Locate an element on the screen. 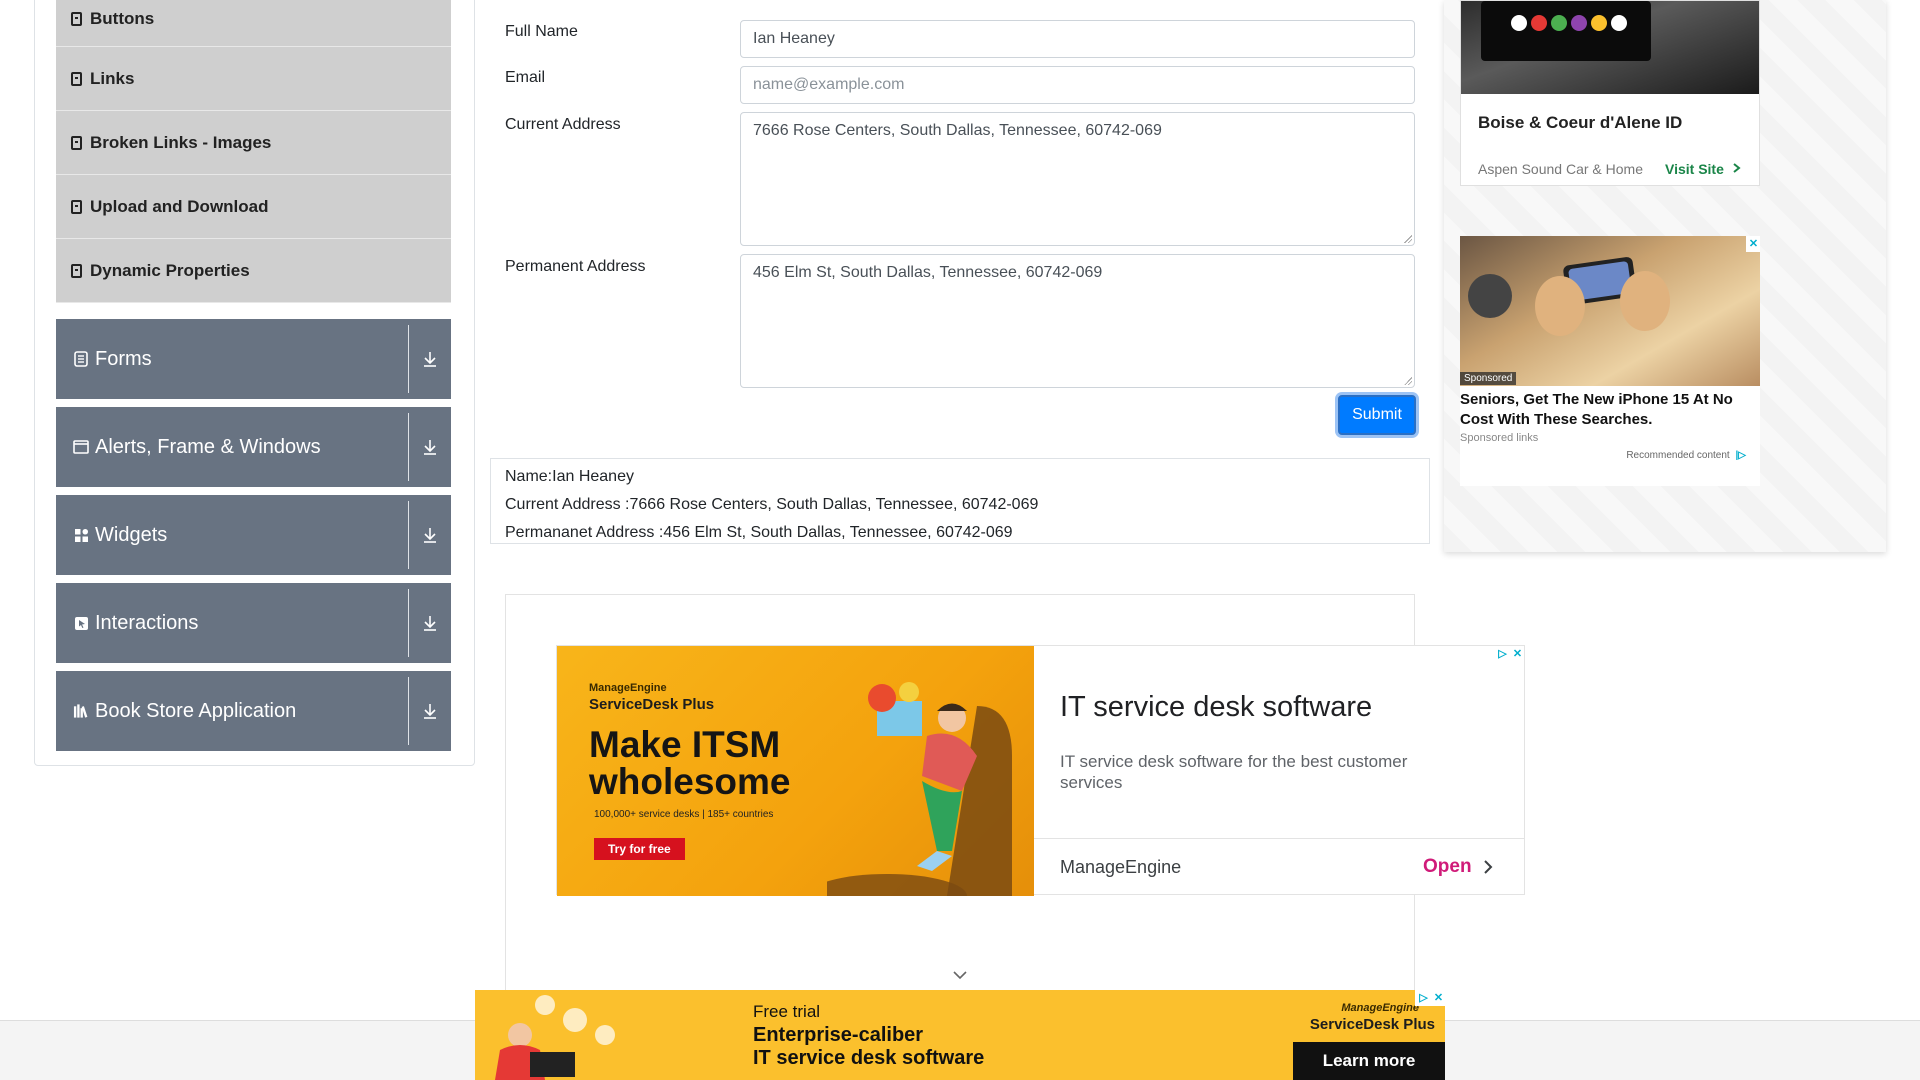  sidebar-item-upload-download: Upload and Download is located at coordinates (253, 207).